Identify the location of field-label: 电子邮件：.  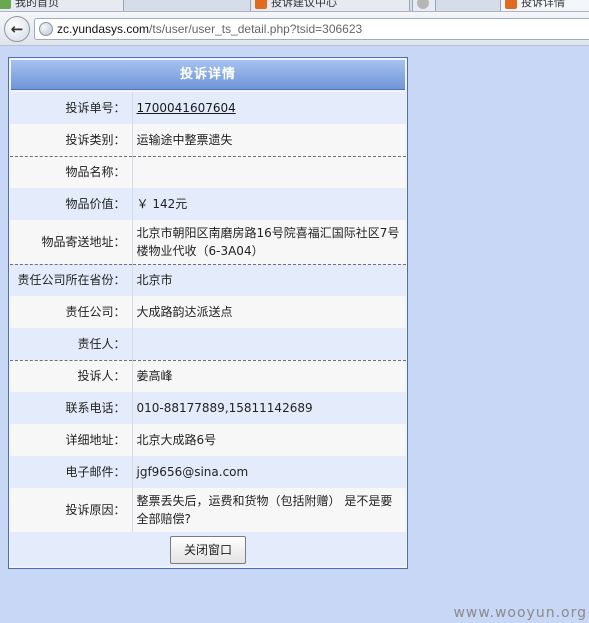
(71, 472).